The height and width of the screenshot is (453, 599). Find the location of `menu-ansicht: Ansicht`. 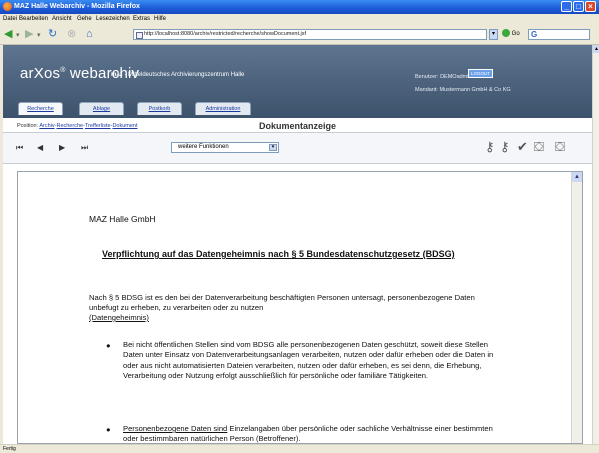

menu-ansicht: Ansicht is located at coordinates (62, 19).